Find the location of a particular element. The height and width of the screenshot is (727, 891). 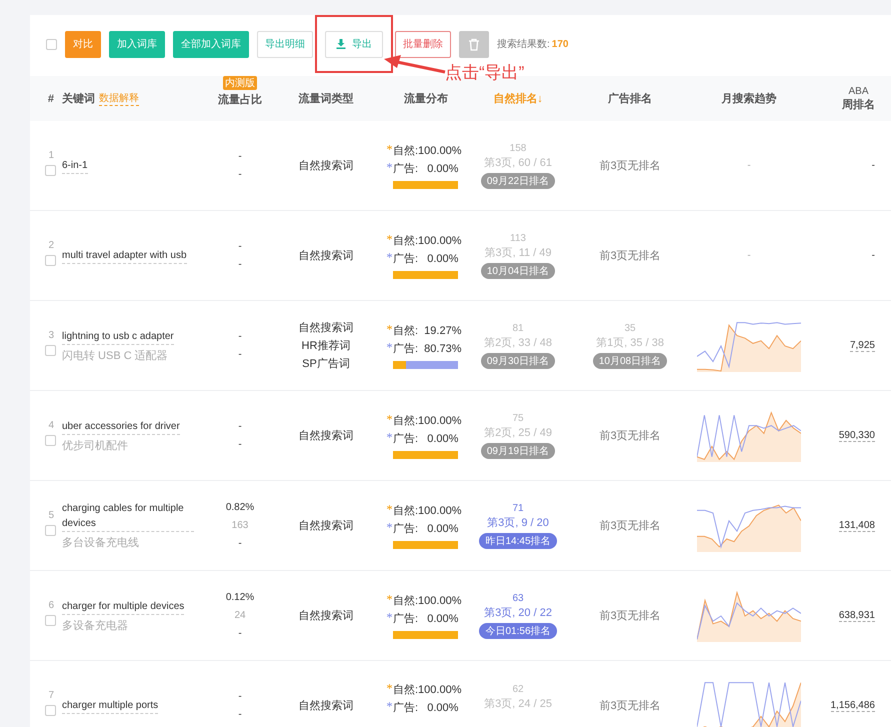

keyword-link: uber accessories for driver is located at coordinates (121, 426).